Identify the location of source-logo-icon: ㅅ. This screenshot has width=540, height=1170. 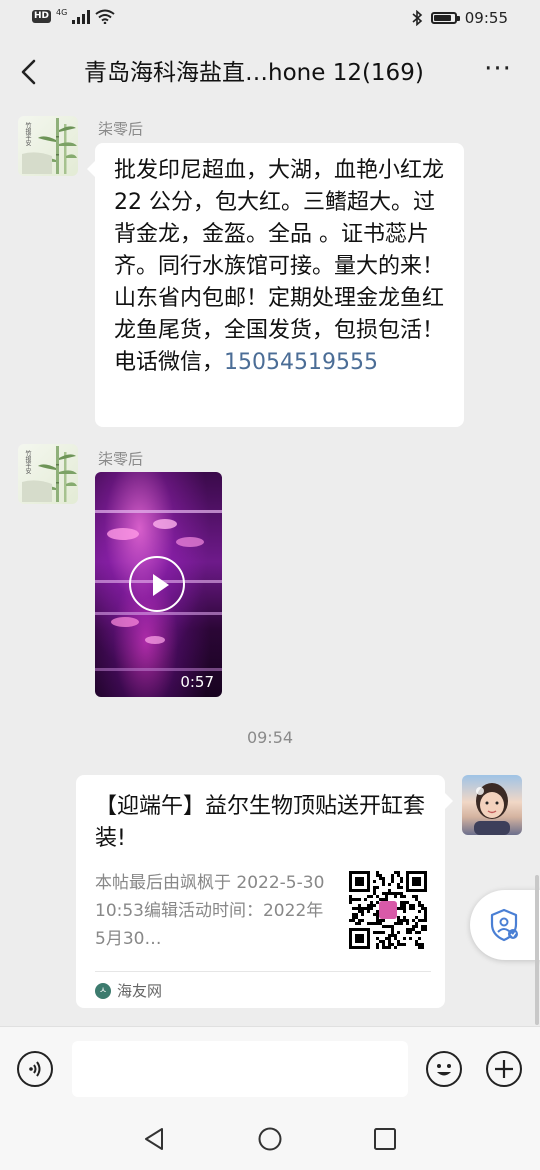
(103, 990).